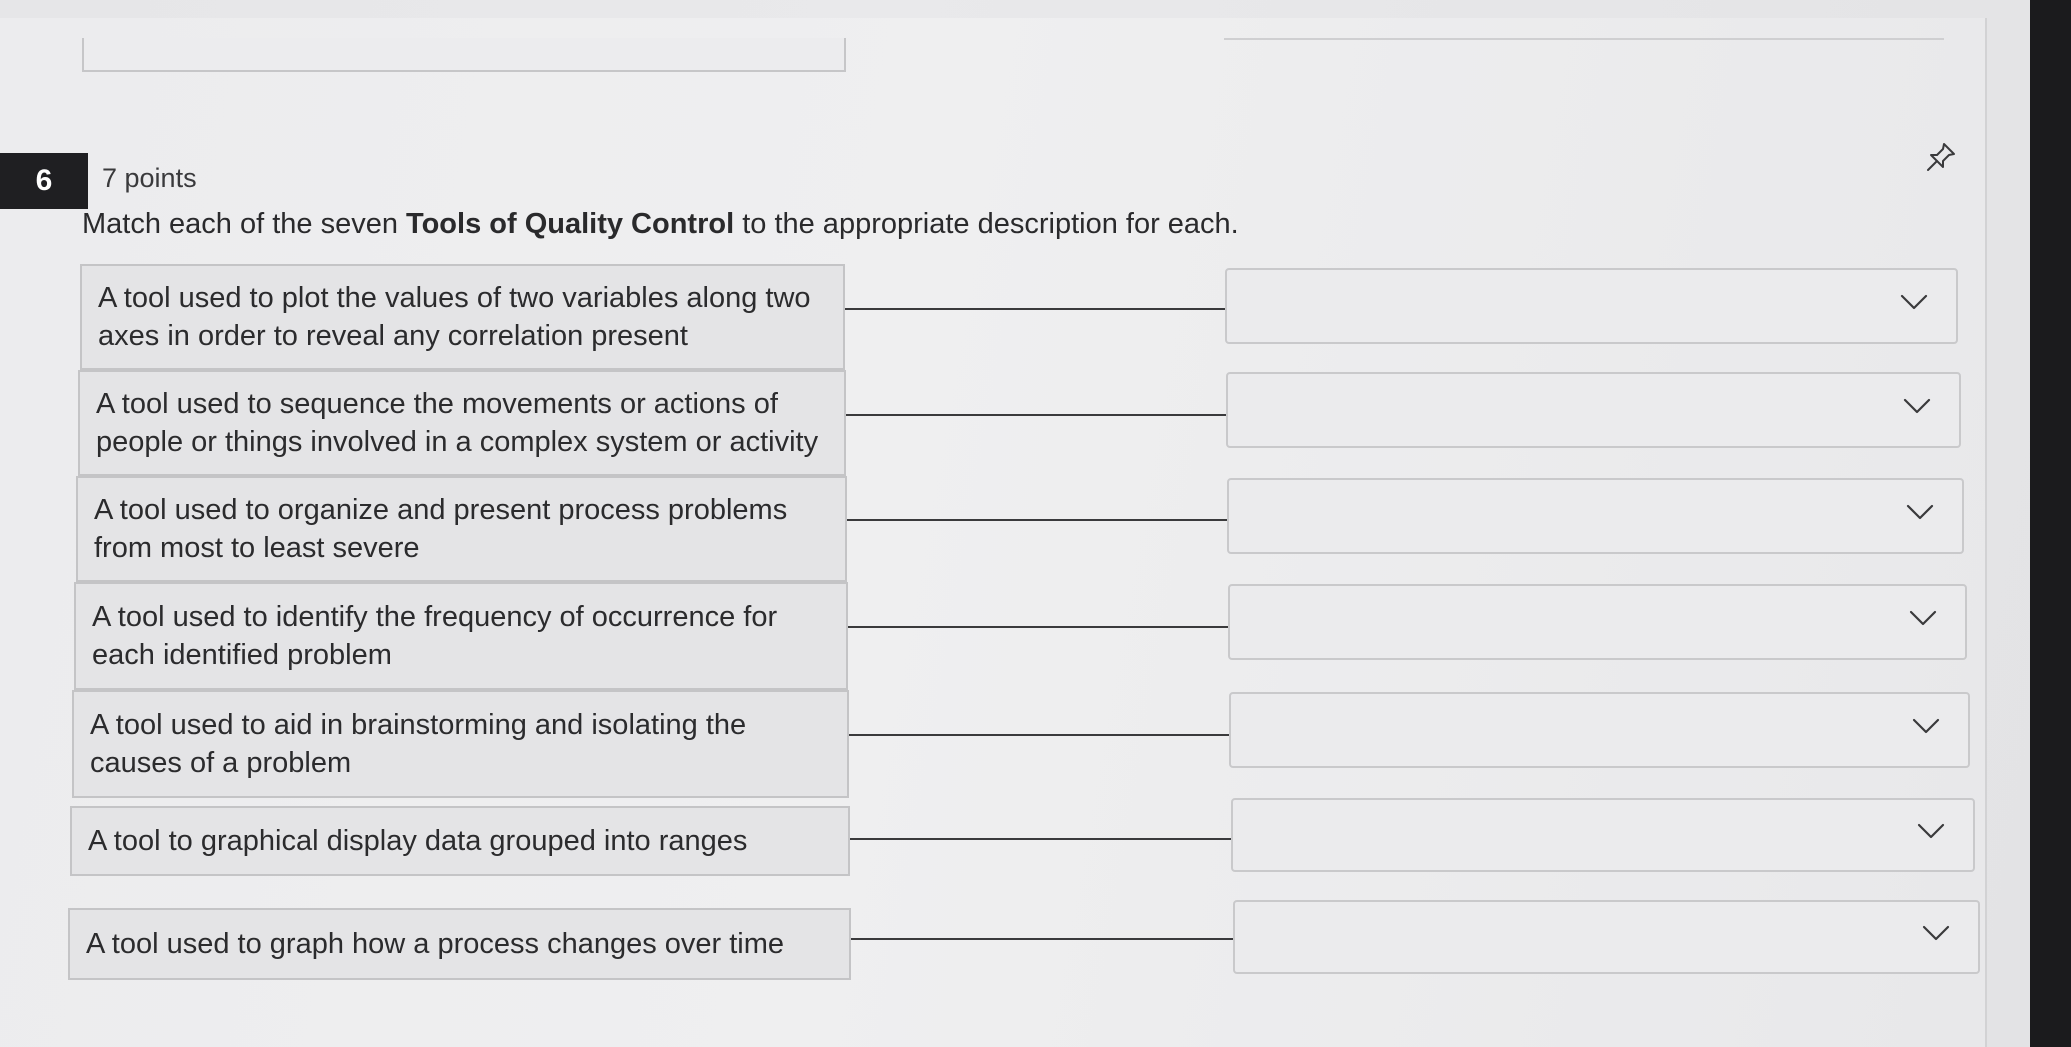 Image resolution: width=2071 pixels, height=1047 pixels. I want to click on question-number-badge: 6, so click(44, 181).